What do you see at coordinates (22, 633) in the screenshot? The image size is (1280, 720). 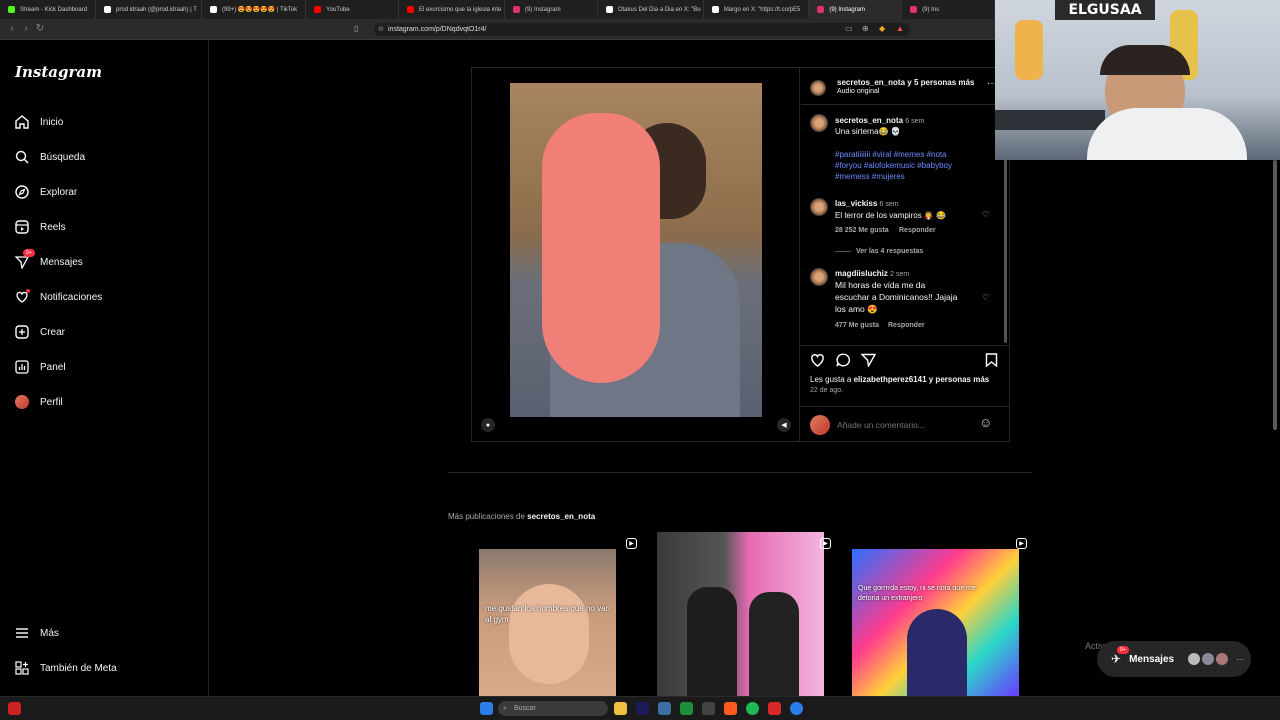 I see `menu-icon` at bounding box center [22, 633].